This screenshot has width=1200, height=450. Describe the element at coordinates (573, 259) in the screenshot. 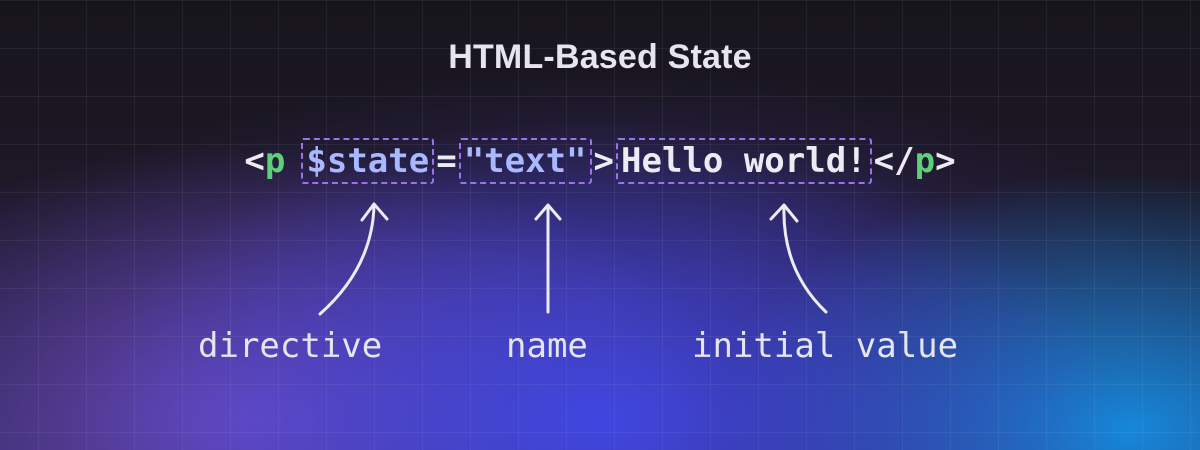

I see `arrows` at that location.